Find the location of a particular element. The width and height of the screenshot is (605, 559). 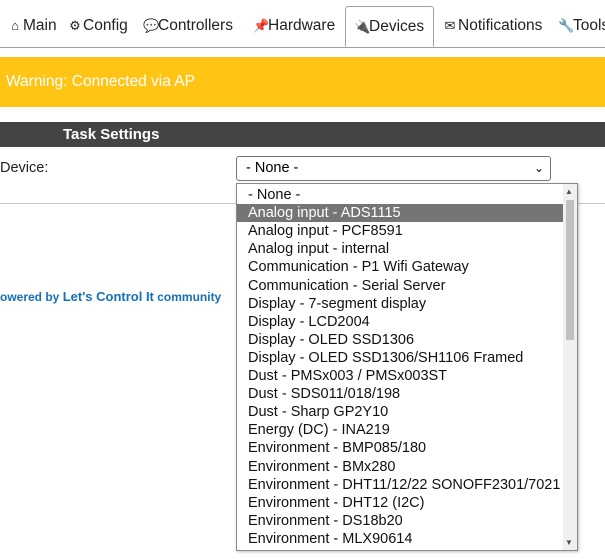

dropdown-option: Analog input - internal is located at coordinates (400, 249).